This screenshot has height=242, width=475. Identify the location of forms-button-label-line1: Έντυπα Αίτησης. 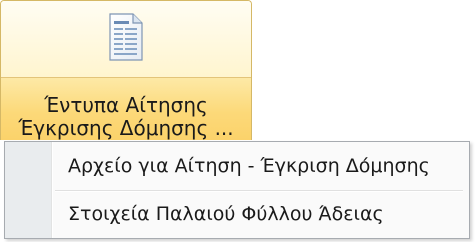
(126, 105).